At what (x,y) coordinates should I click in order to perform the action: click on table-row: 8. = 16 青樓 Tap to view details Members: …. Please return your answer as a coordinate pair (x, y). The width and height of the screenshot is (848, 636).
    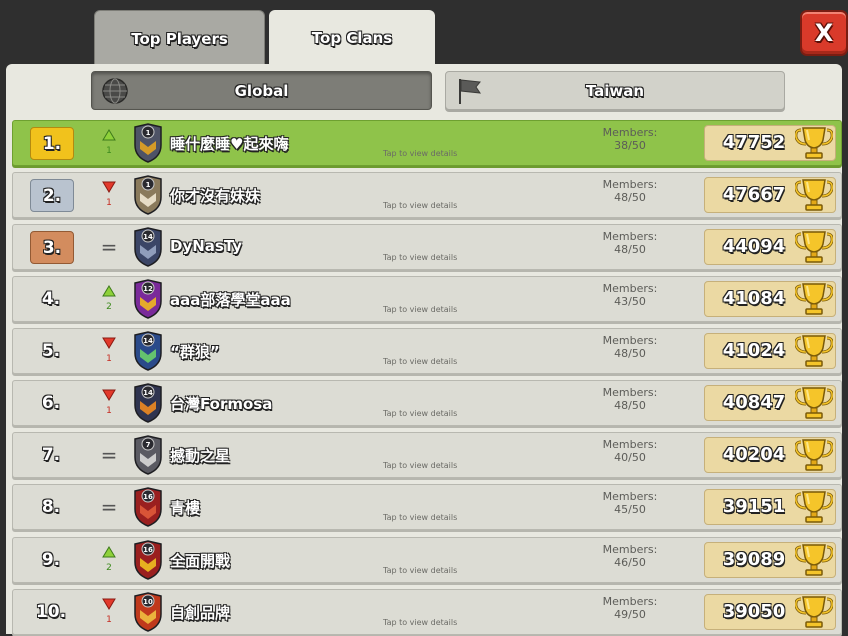
    Looking at the image, I should click on (427, 507).